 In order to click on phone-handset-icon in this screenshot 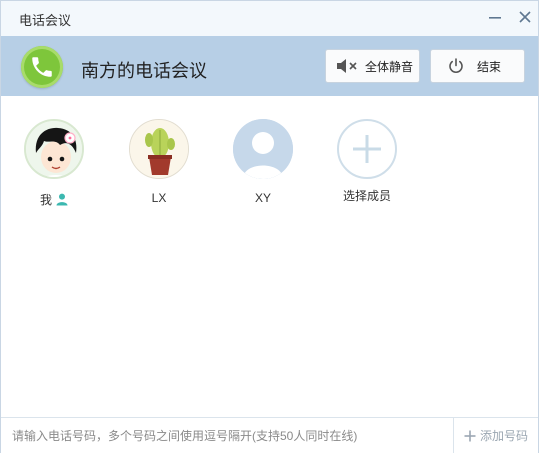, I will do `click(42, 67)`.